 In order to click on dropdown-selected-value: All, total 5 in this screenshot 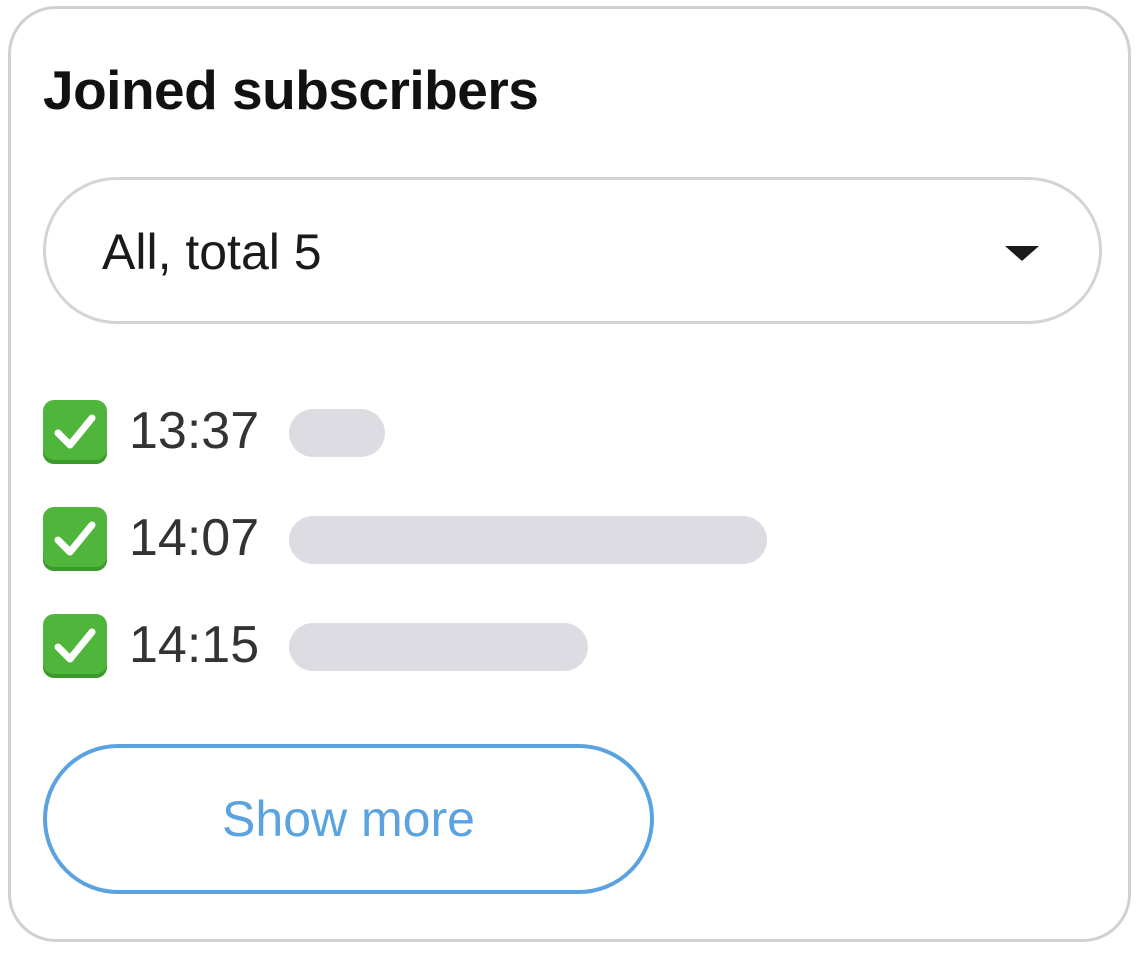, I will do `click(212, 252)`.